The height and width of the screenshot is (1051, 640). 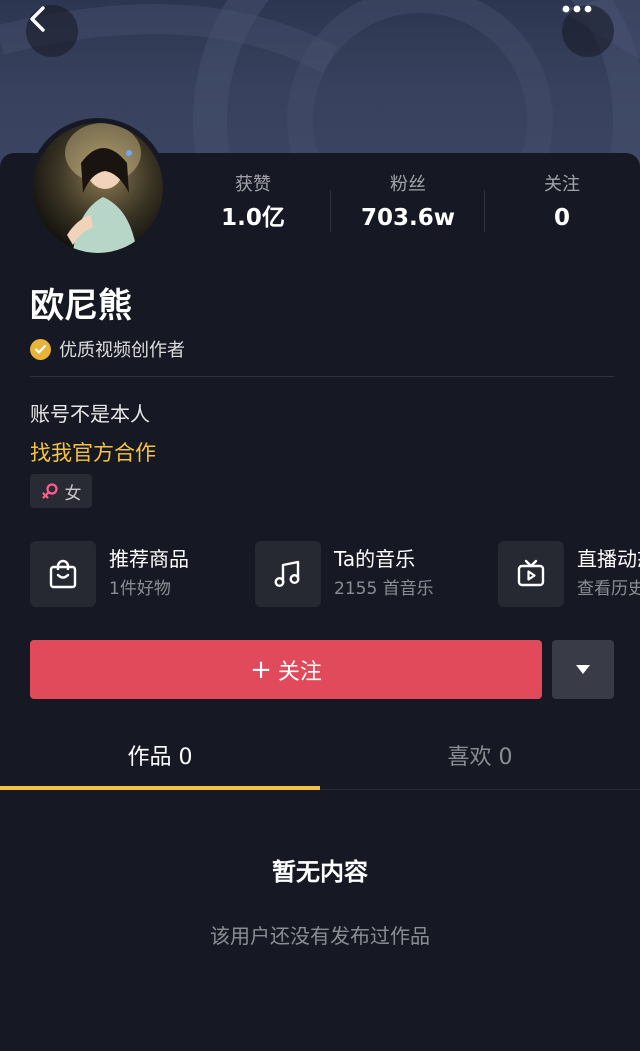 What do you see at coordinates (93, 453) in the screenshot?
I see `bio-link: 找我官方合作` at bounding box center [93, 453].